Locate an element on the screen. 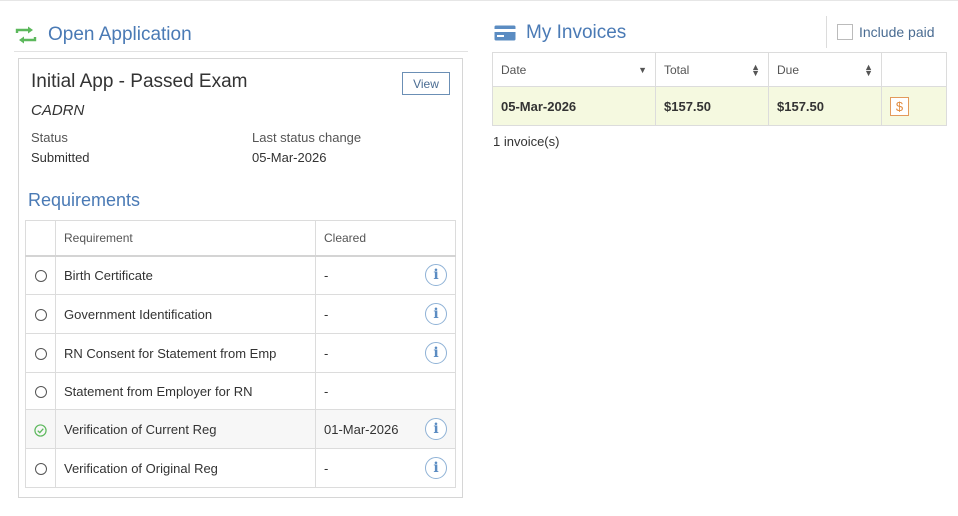 The image size is (958, 516). include-paid-checkbox is located at coordinates (845, 32).